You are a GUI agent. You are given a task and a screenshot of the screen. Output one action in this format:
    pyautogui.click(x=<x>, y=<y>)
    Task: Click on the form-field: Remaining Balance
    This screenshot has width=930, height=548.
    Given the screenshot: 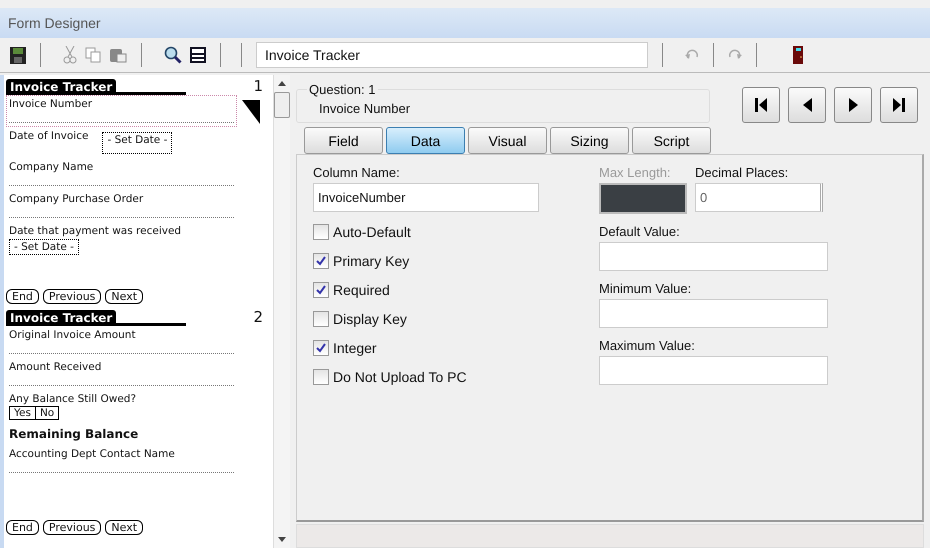 What is the action you would take?
    pyautogui.click(x=121, y=434)
    